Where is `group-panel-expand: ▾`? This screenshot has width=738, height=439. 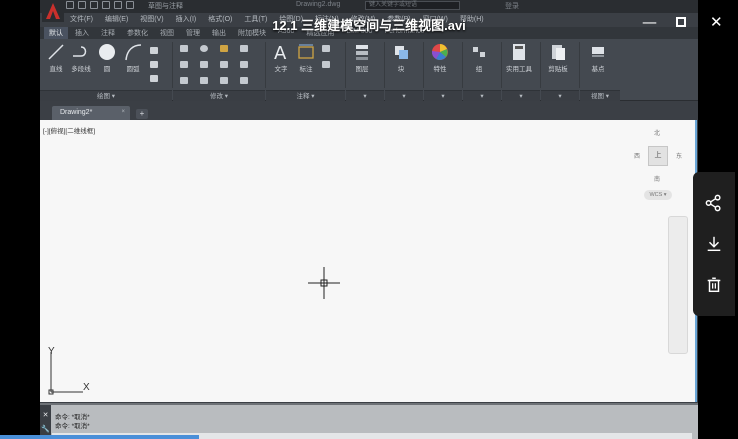
group-panel-expand: ▾ is located at coordinates (482, 95).